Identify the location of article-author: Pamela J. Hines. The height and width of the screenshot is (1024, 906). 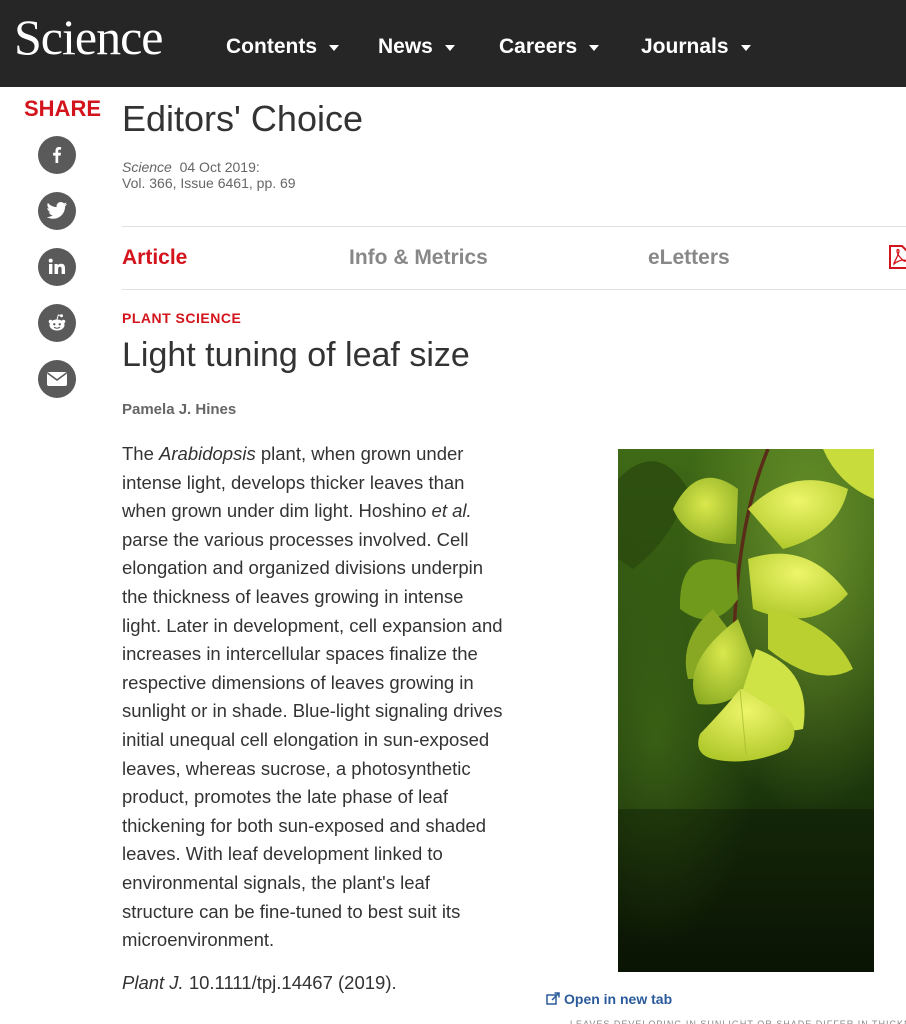
(179, 409).